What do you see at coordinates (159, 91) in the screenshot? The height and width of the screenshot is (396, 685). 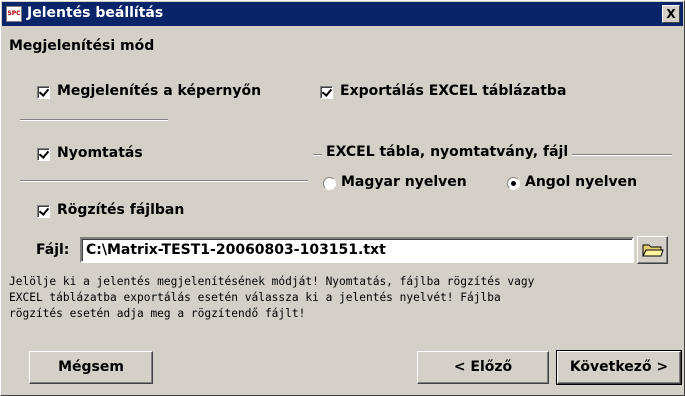 I see `screen-checkbox-label: Megjelenítés a képernyőn` at bounding box center [159, 91].